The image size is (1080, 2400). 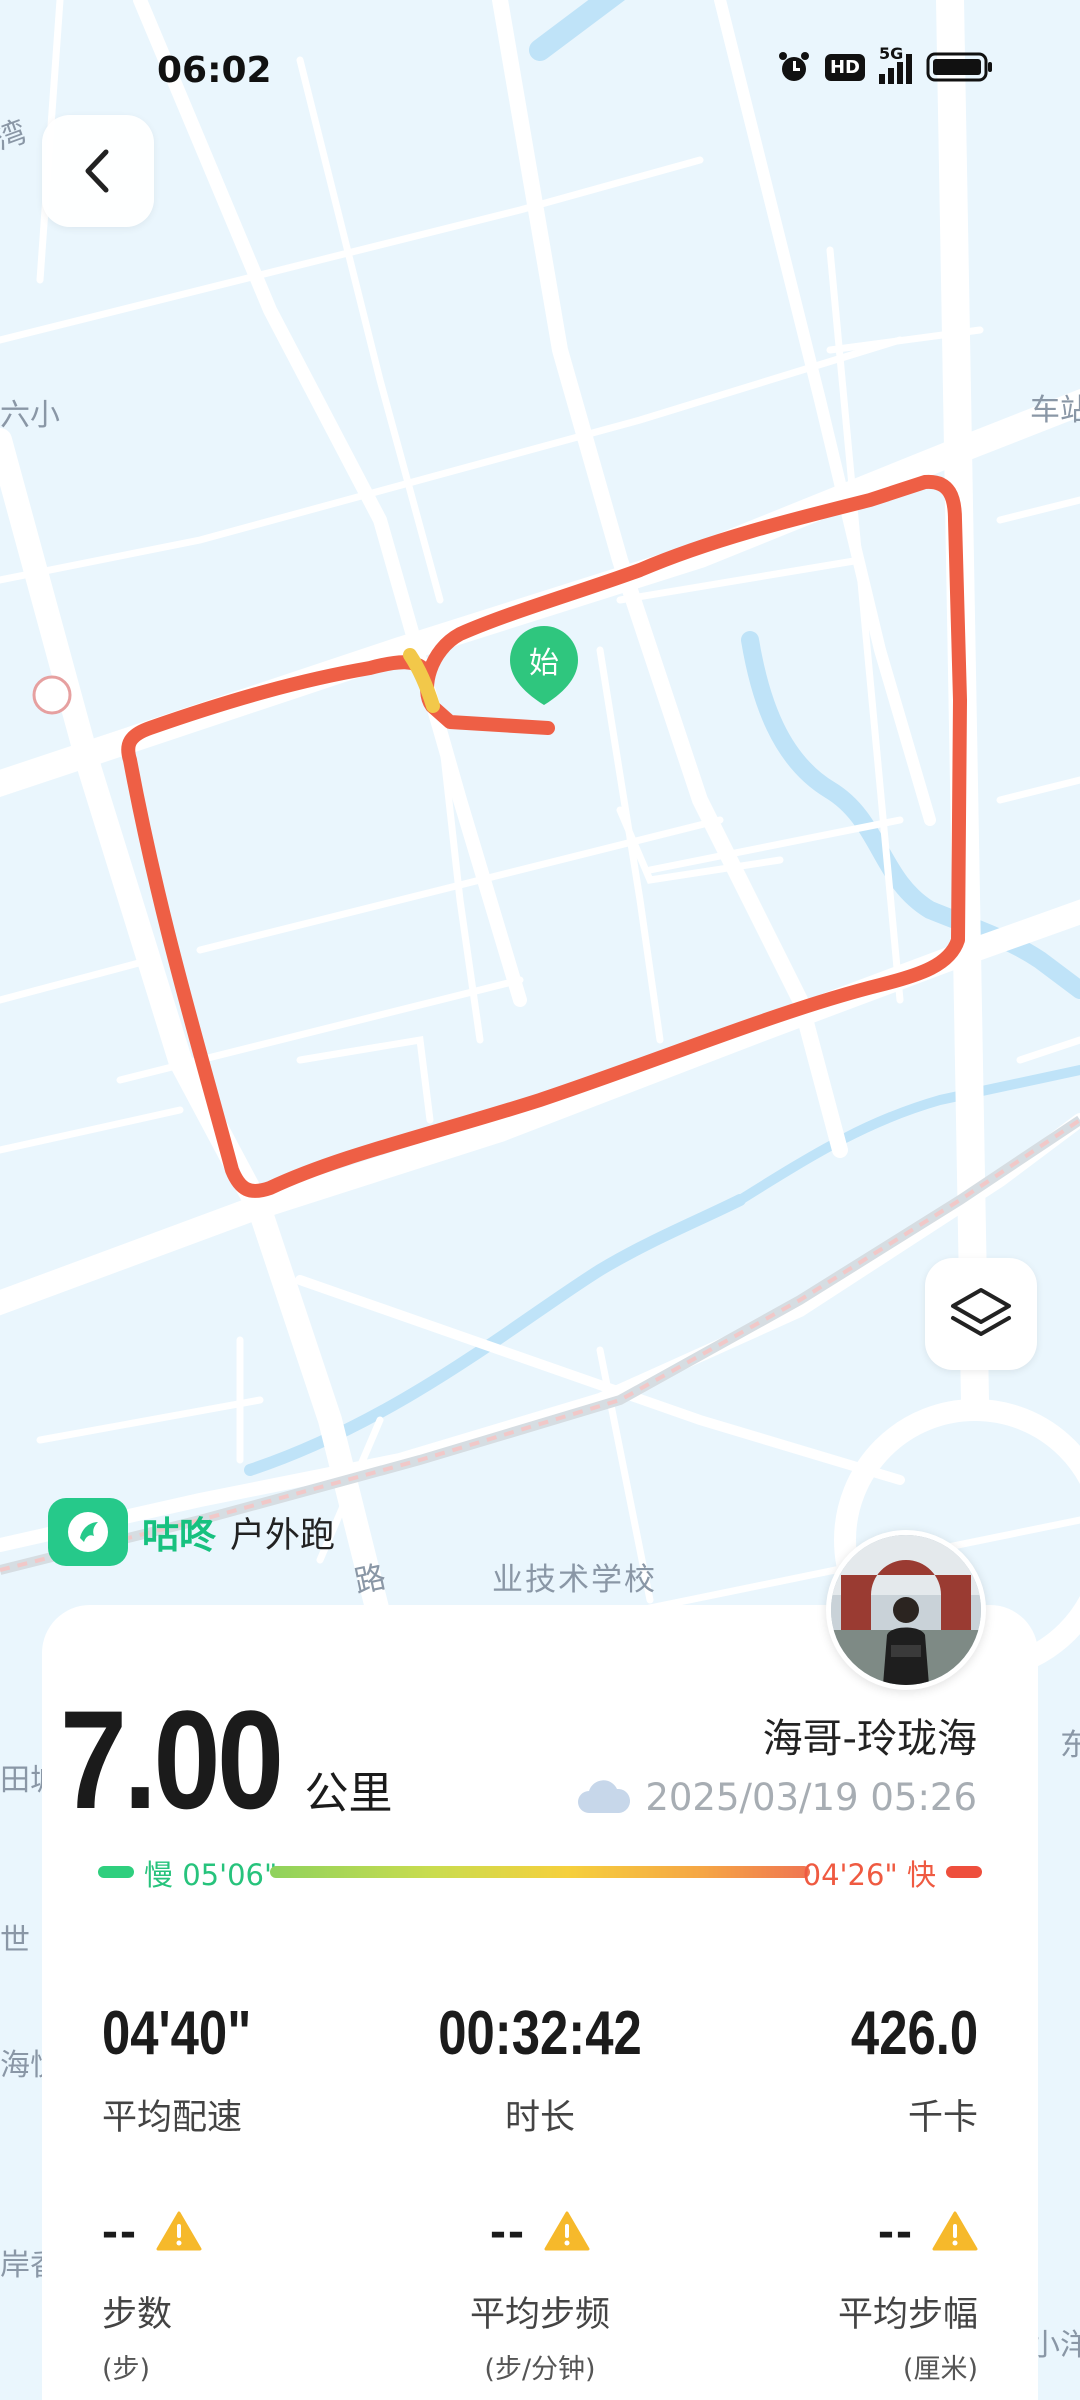 I want to click on steps-value: --, so click(x=120, y=2231).